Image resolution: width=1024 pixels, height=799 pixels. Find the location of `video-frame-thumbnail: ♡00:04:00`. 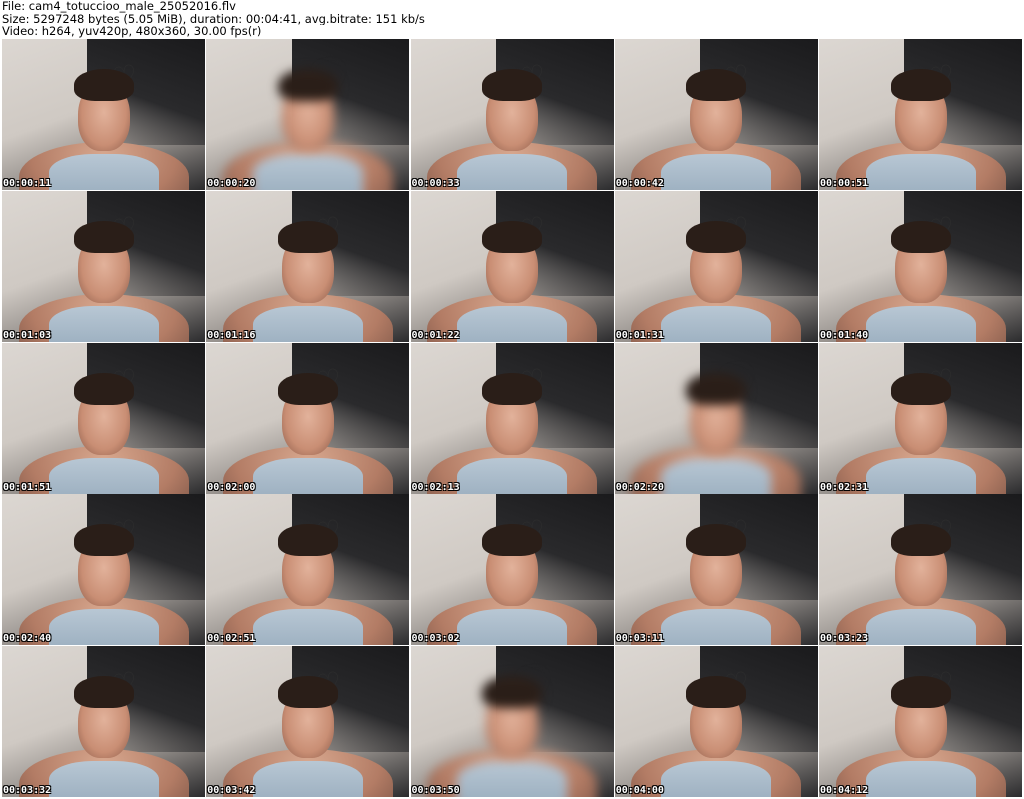

video-frame-thumbnail: ♡00:04:00 is located at coordinates (716, 721).